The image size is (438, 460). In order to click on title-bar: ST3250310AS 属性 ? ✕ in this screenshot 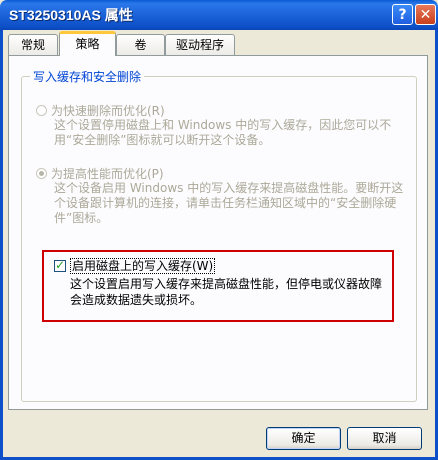, I will do `click(219, 15)`.